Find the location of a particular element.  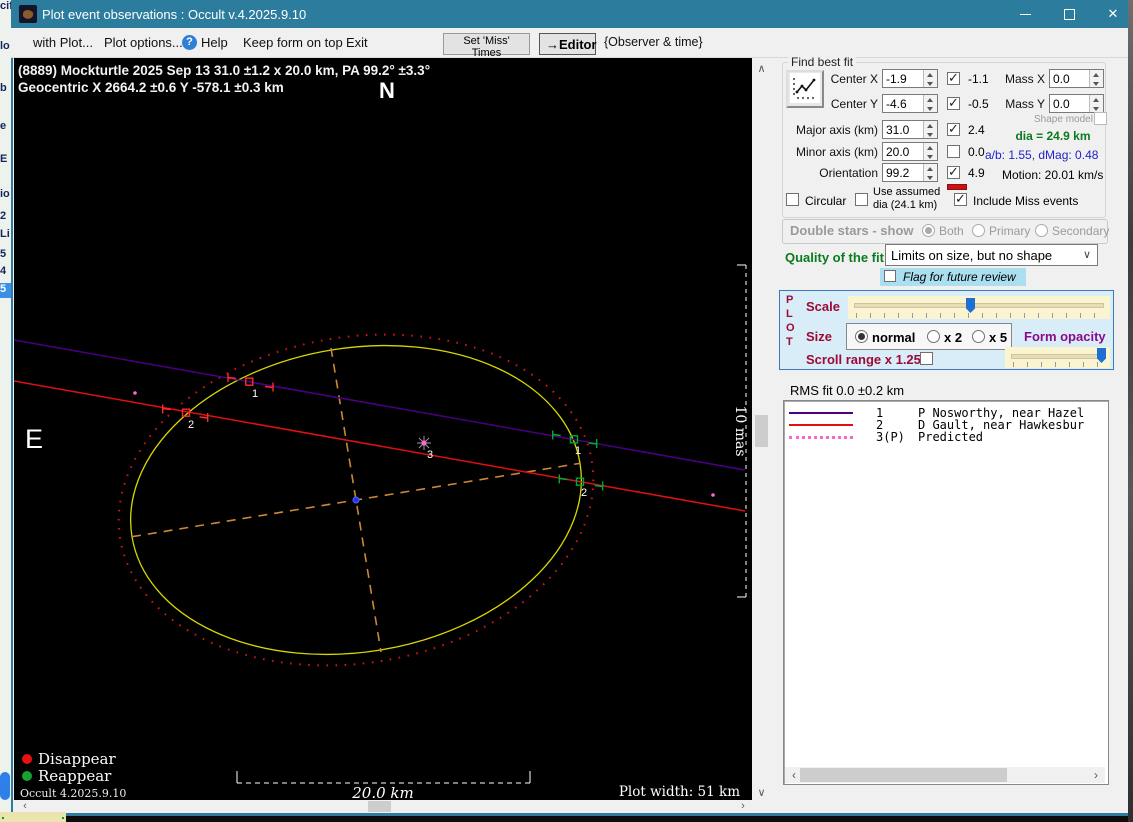

predicted-star is located at coordinates (424, 443).